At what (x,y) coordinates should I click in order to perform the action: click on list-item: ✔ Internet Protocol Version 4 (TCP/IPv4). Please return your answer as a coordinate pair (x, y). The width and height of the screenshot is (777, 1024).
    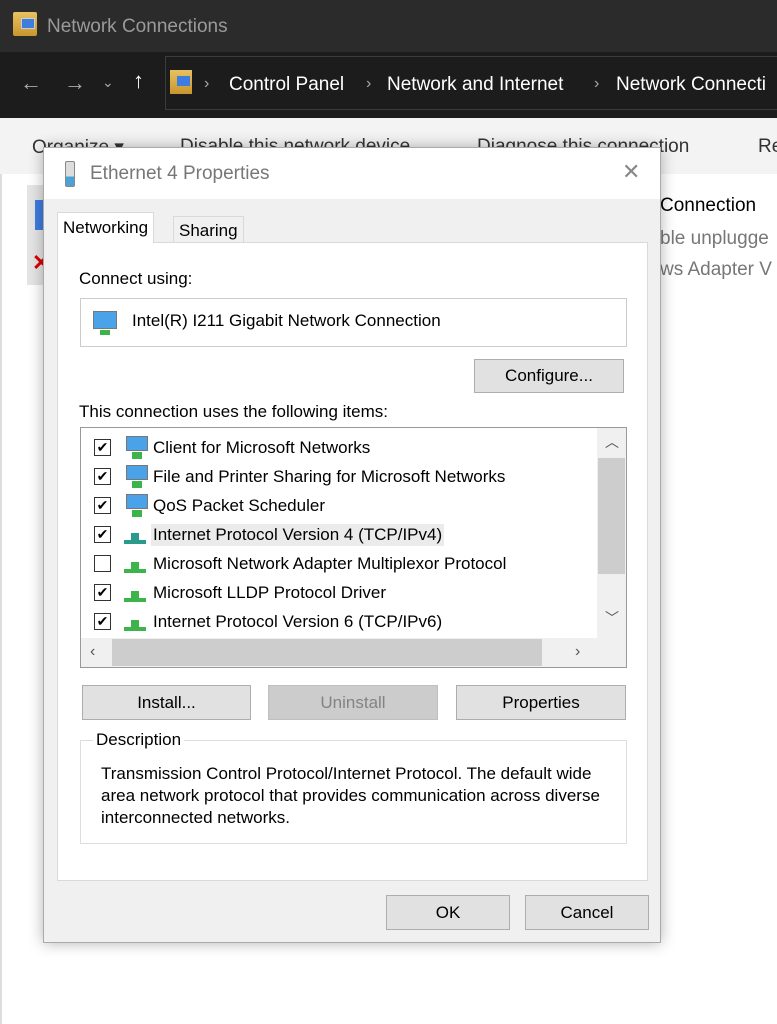
    Looking at the image, I should click on (331, 534).